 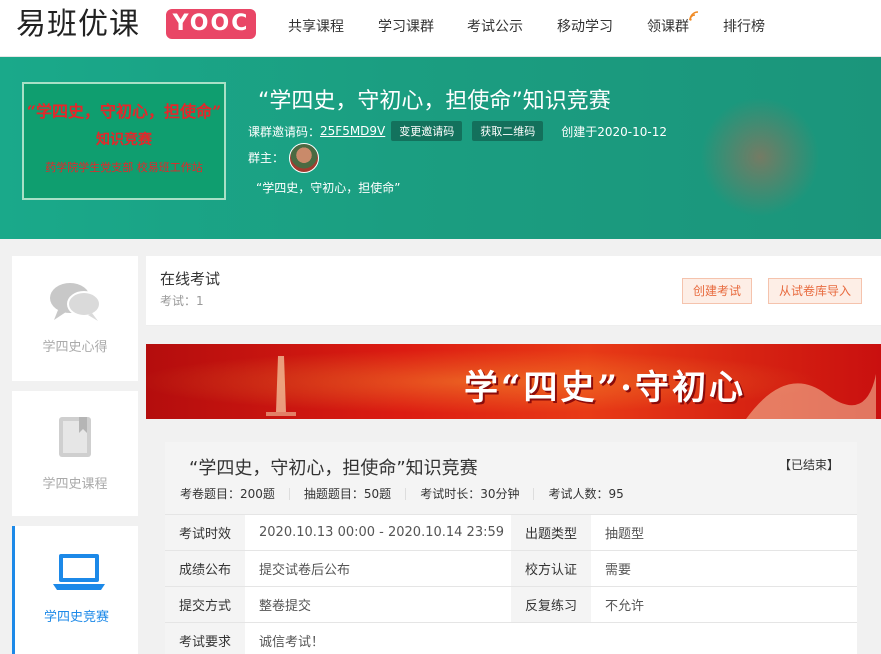 I want to click on detail-key: 反复练习, so click(x=551, y=604).